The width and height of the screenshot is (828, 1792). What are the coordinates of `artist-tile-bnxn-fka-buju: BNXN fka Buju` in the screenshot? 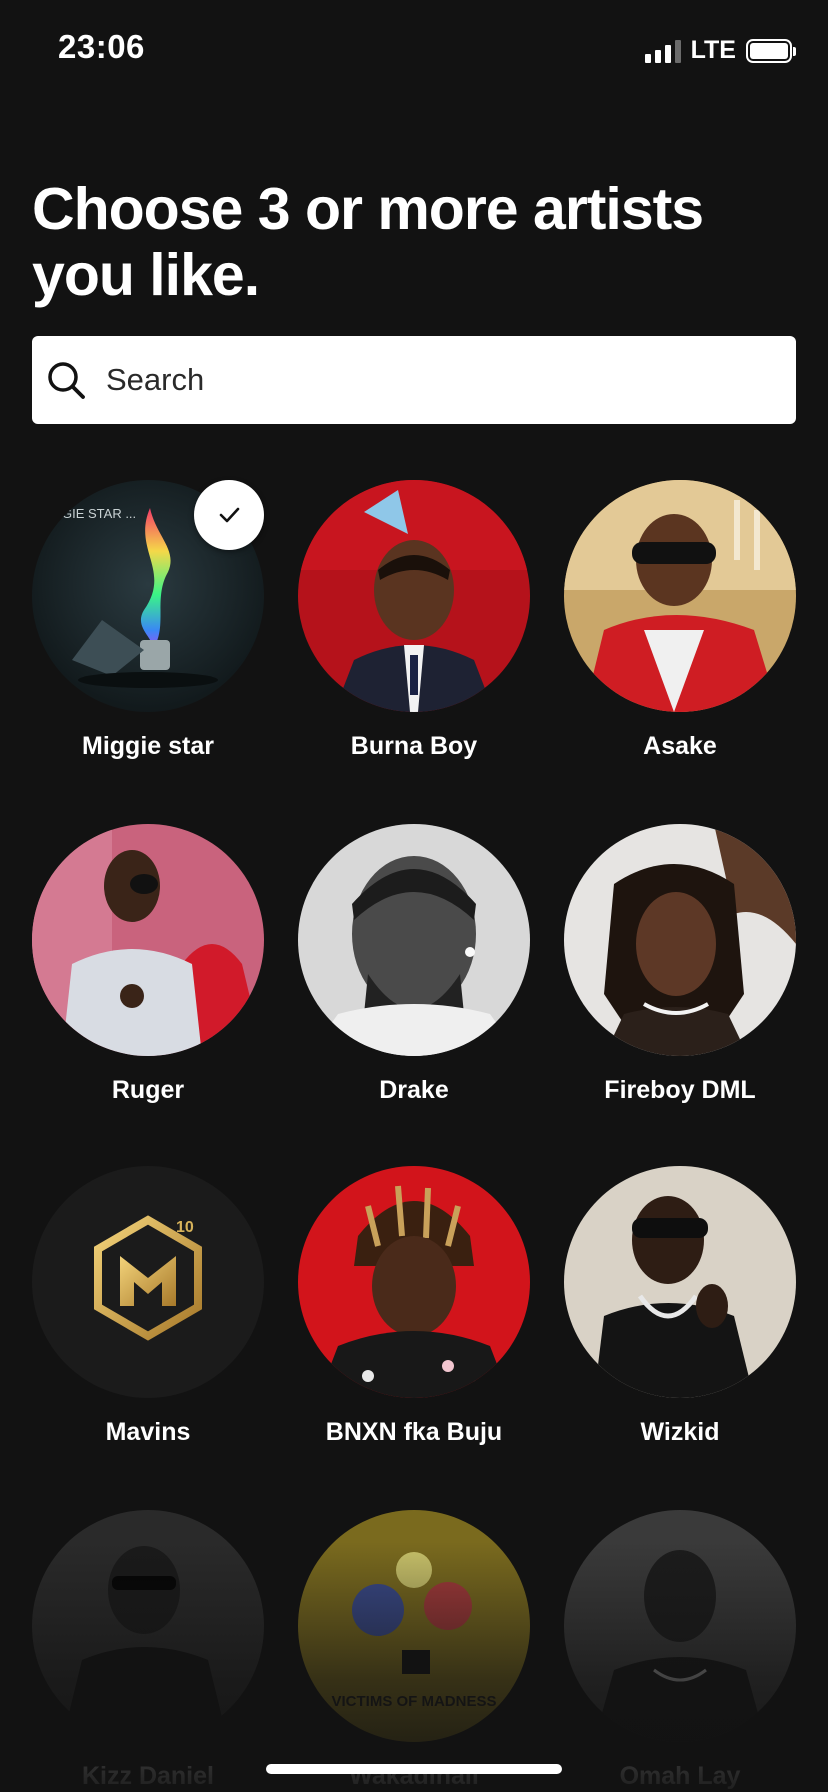 It's located at (414, 1306).